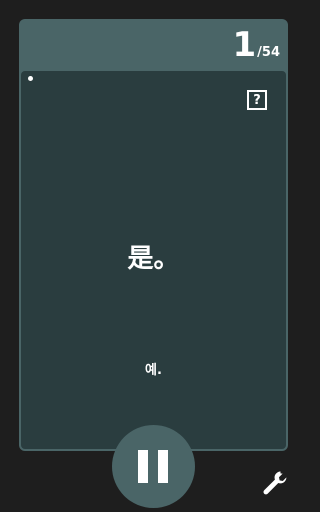 This screenshot has width=320, height=512. Describe the element at coordinates (275, 483) in the screenshot. I see `wrench-icon` at that location.